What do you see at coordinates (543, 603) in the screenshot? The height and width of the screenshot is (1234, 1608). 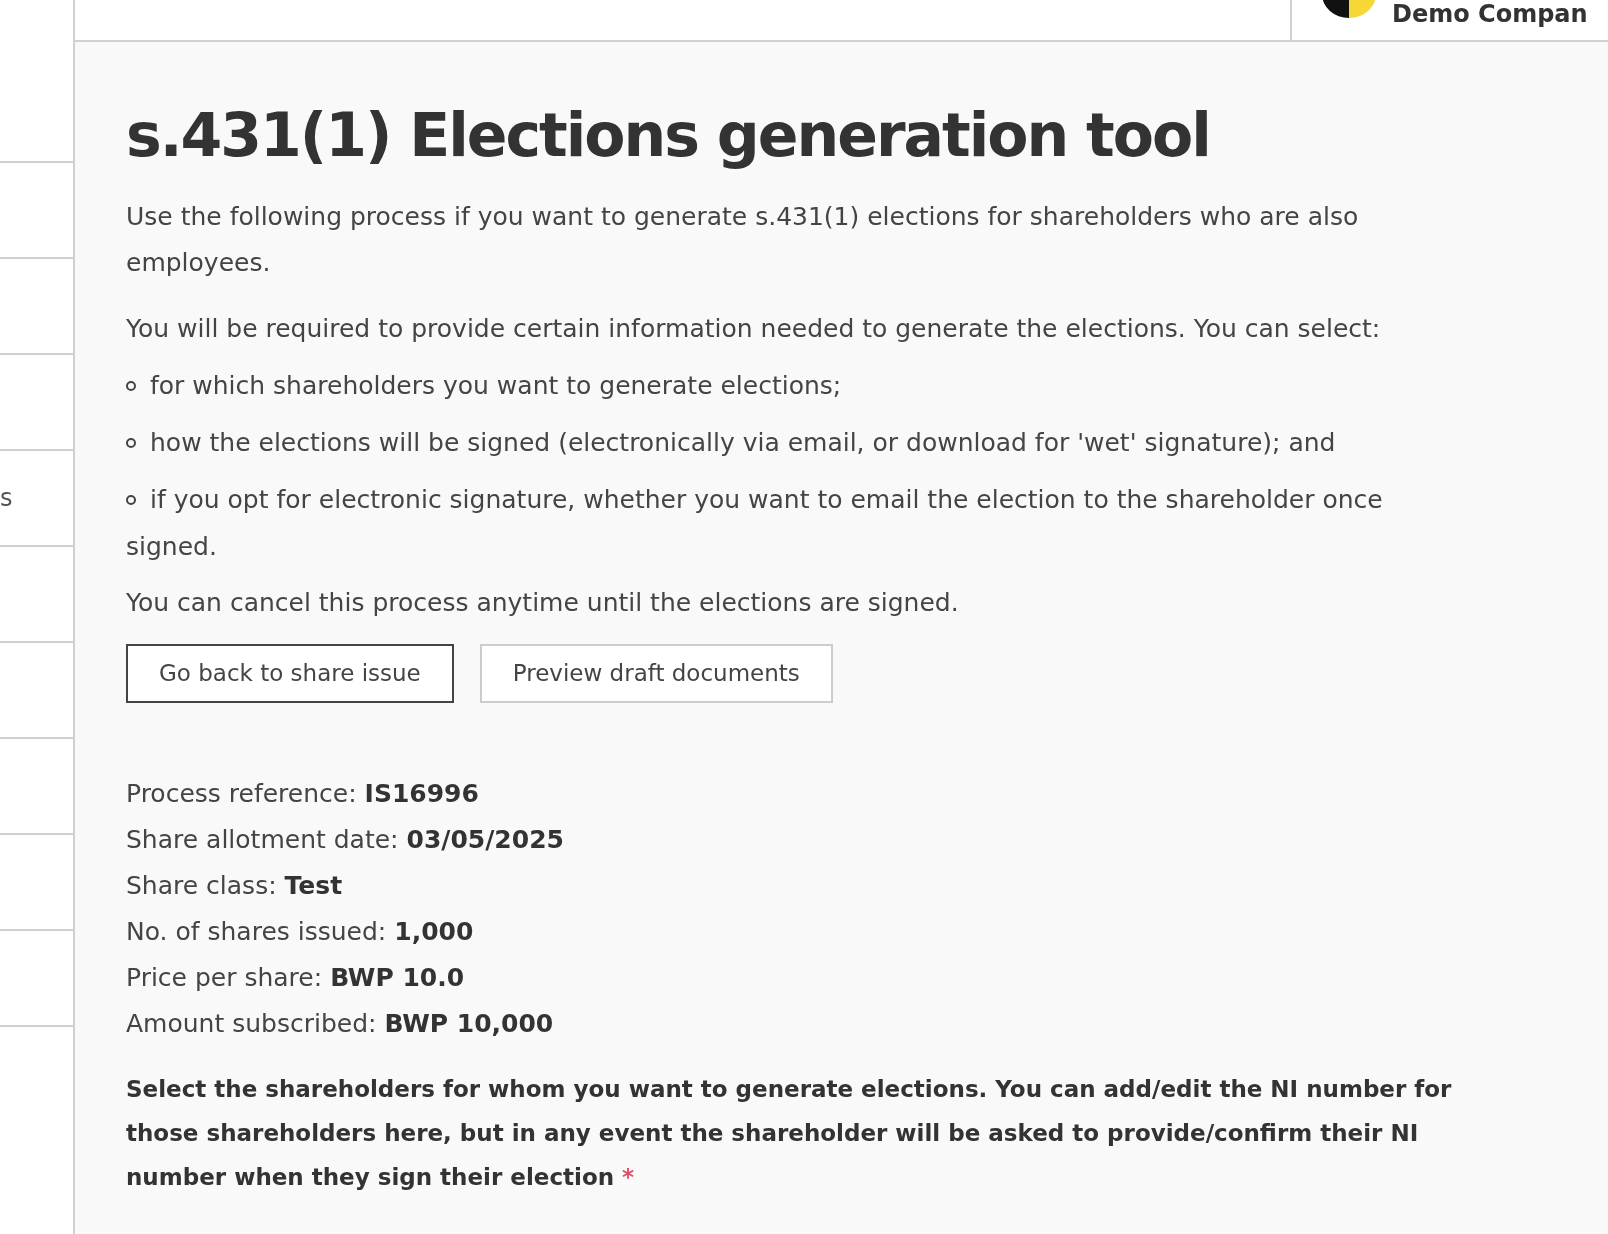 I see `cancel-note: You can cancel this process anytime until the elections are signed.` at bounding box center [543, 603].